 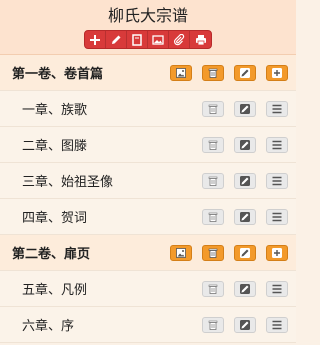 I want to click on volume-row: 第一卷、卷首篇, so click(x=148, y=73).